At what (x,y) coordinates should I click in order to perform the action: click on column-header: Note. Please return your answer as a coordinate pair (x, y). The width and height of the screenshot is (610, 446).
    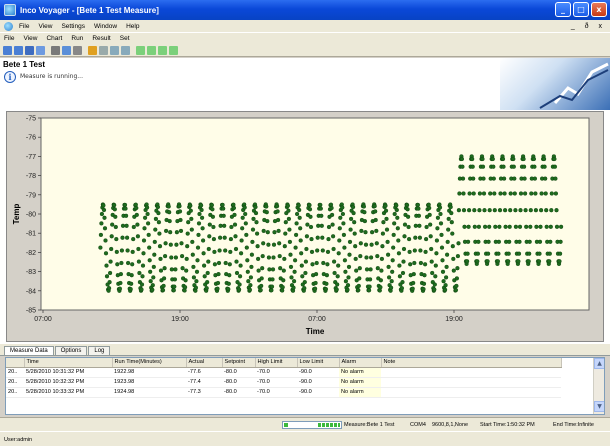
    Looking at the image, I should click on (471, 363).